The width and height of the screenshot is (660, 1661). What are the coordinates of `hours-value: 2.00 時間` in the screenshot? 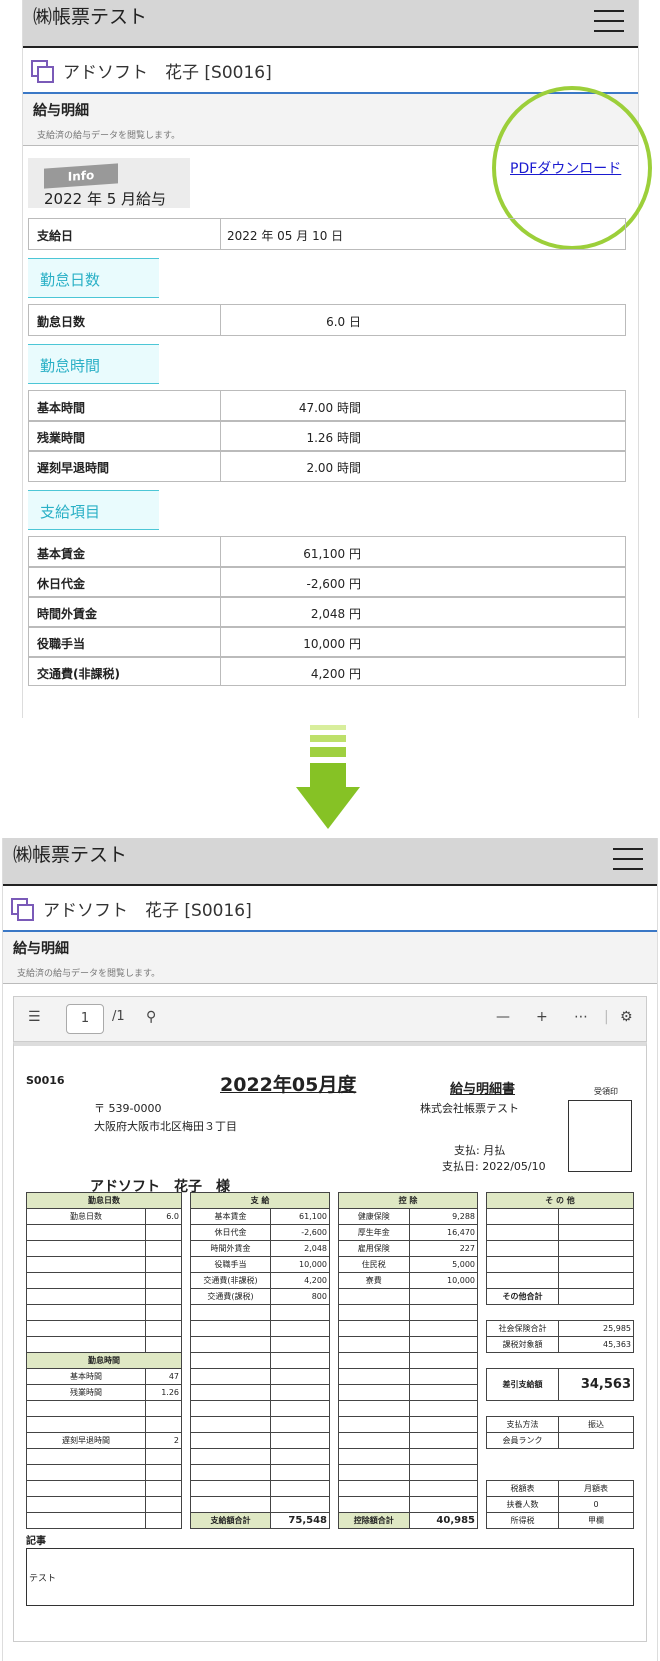 It's located at (333, 468).